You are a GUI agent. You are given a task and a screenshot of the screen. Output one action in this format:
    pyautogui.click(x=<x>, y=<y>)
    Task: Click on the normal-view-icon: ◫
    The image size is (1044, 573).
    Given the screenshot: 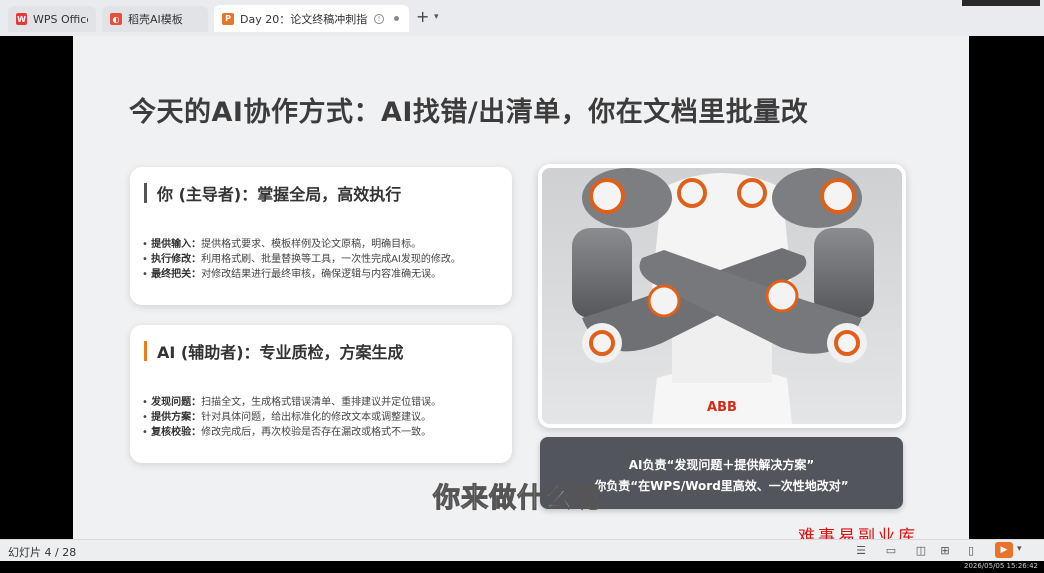 What is the action you would take?
    pyautogui.click(x=921, y=550)
    